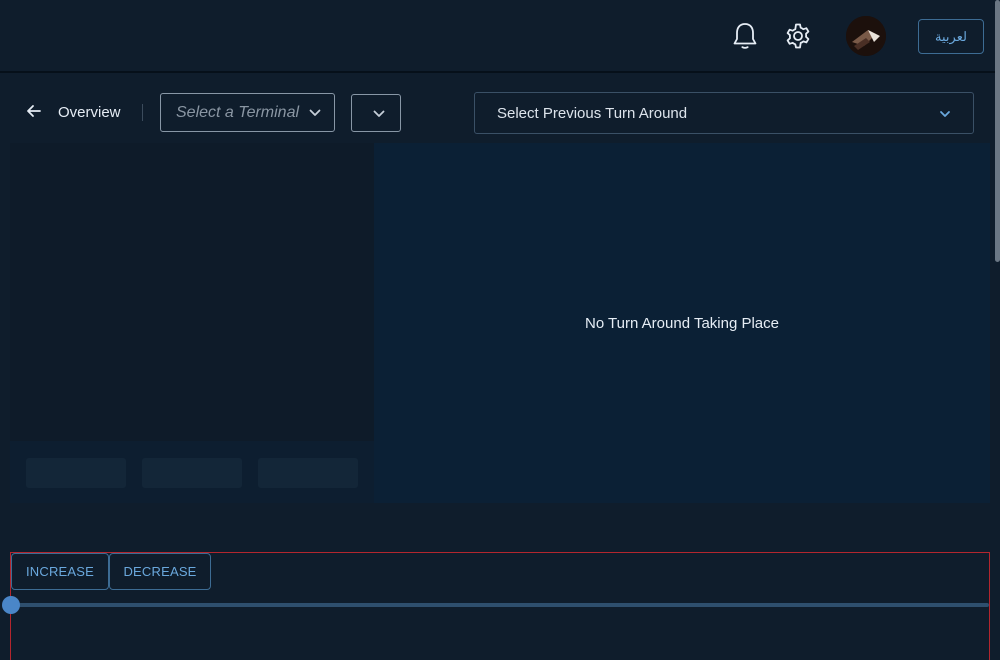  What do you see at coordinates (500, 605) in the screenshot?
I see `slider-track` at bounding box center [500, 605].